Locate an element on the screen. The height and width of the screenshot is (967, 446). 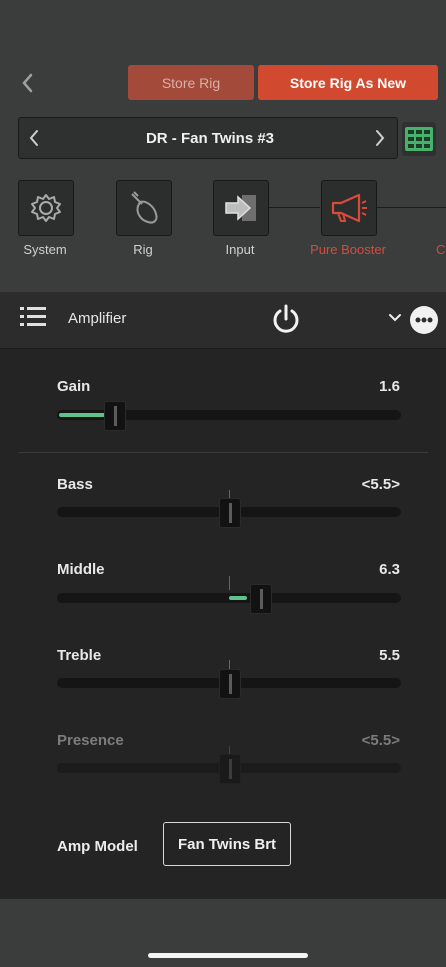
gain-slider-handle is located at coordinates (115, 416).